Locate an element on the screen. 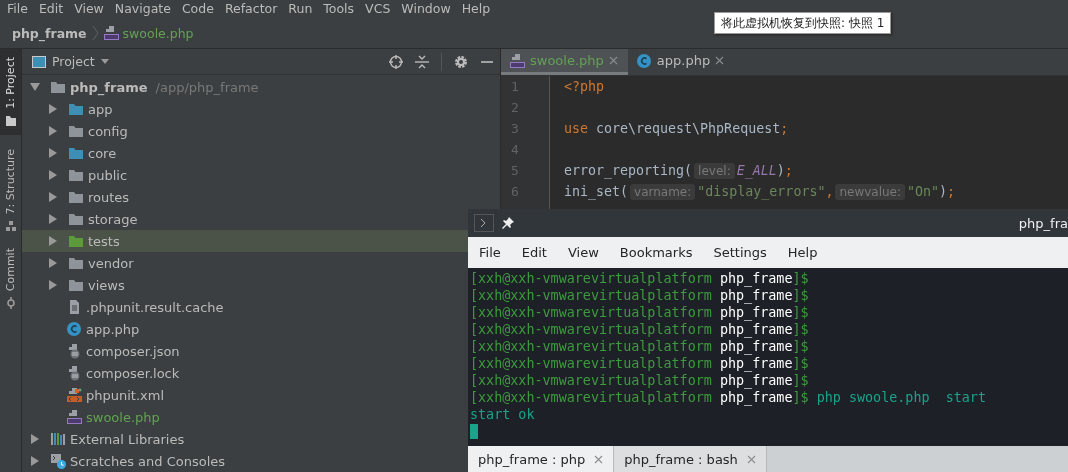  tree-item: app is located at coordinates (100, 109).